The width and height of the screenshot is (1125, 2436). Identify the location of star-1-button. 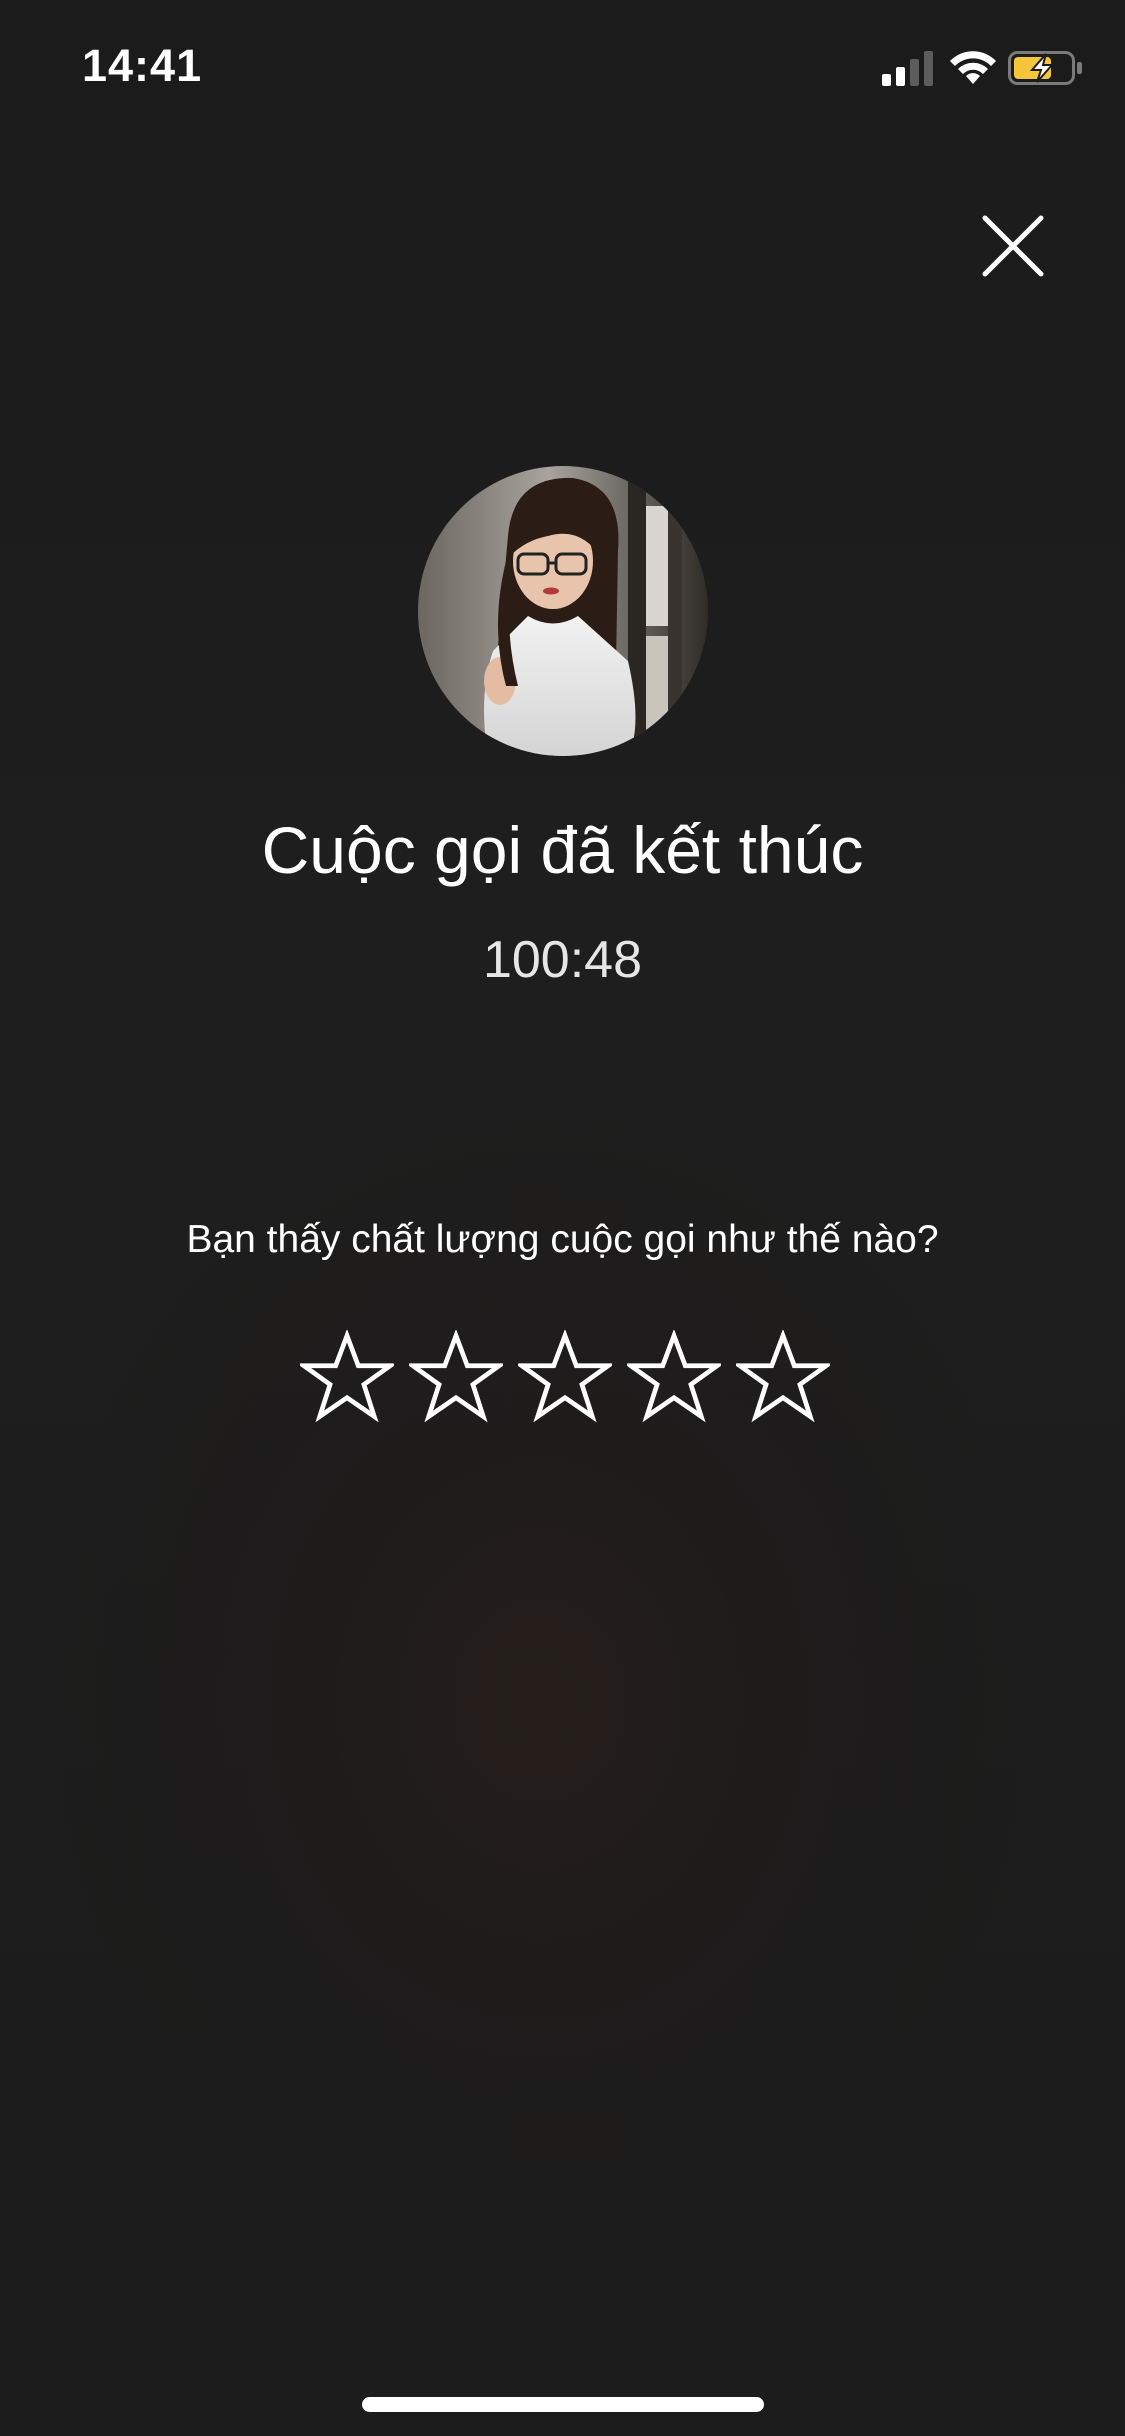
(347, 1377).